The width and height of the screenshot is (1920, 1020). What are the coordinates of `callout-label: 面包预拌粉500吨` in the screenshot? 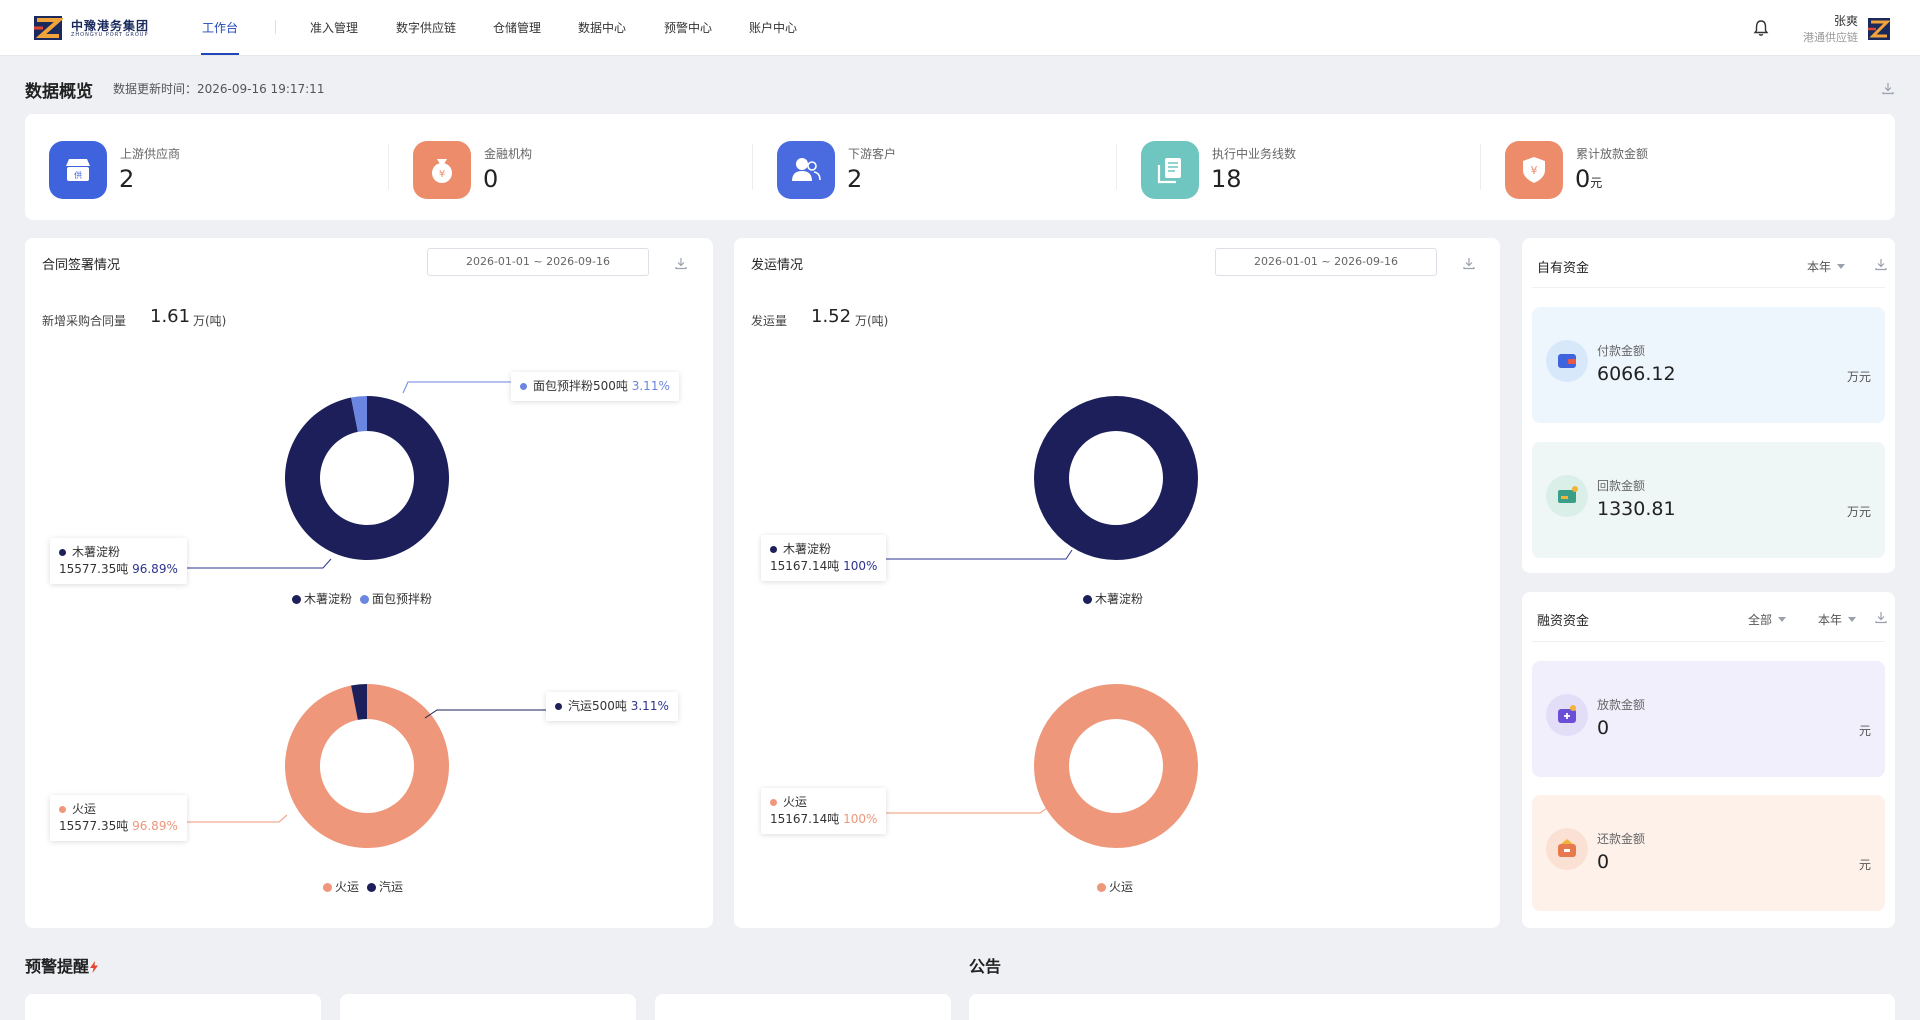 It's located at (580, 386).